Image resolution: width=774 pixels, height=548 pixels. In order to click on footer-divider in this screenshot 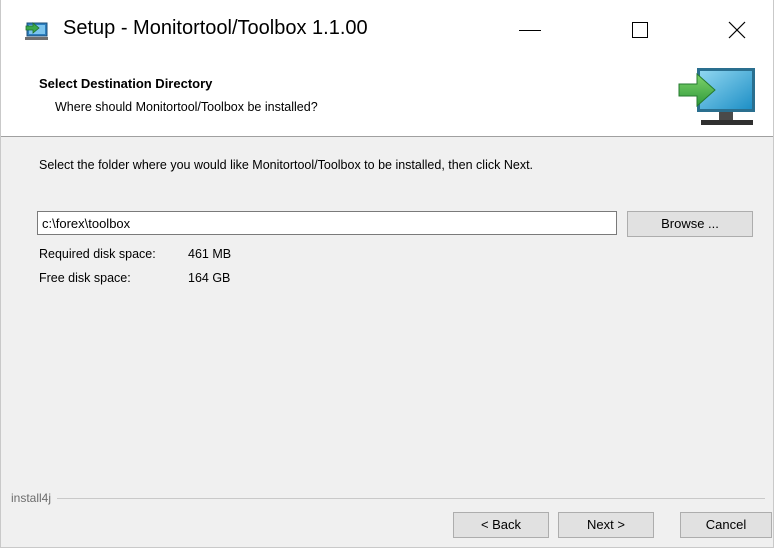, I will do `click(388, 498)`.